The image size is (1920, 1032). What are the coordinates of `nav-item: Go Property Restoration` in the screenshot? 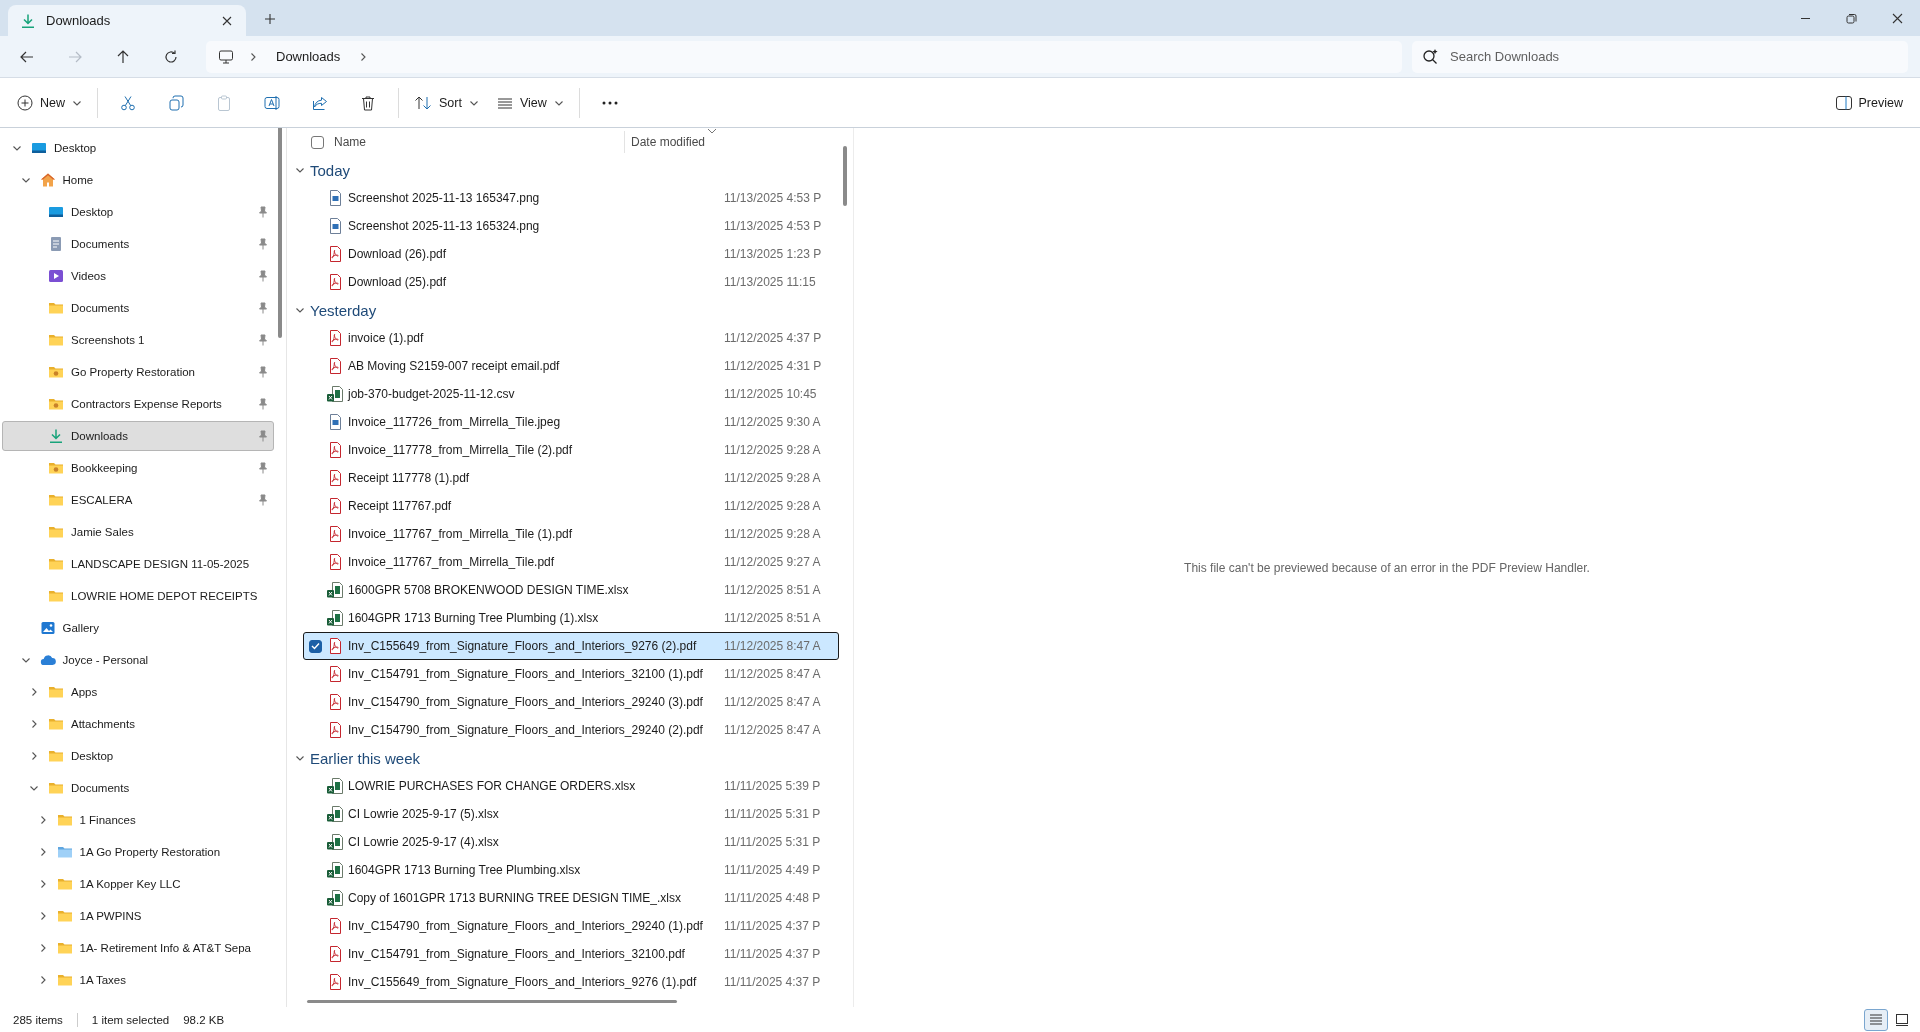 It's located at (138, 372).